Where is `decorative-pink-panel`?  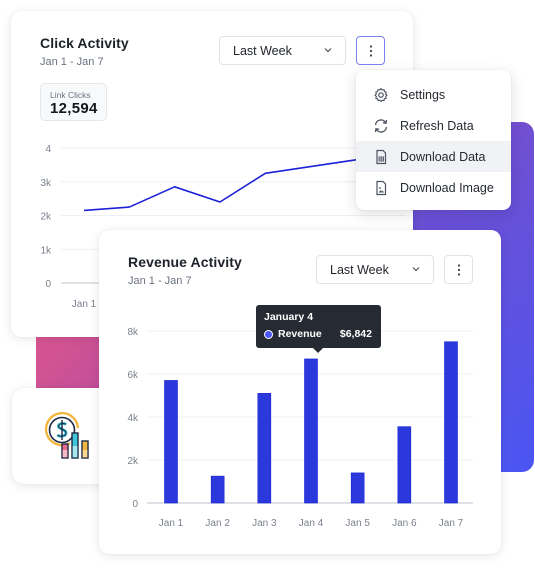
decorative-pink-panel is located at coordinates (69, 360).